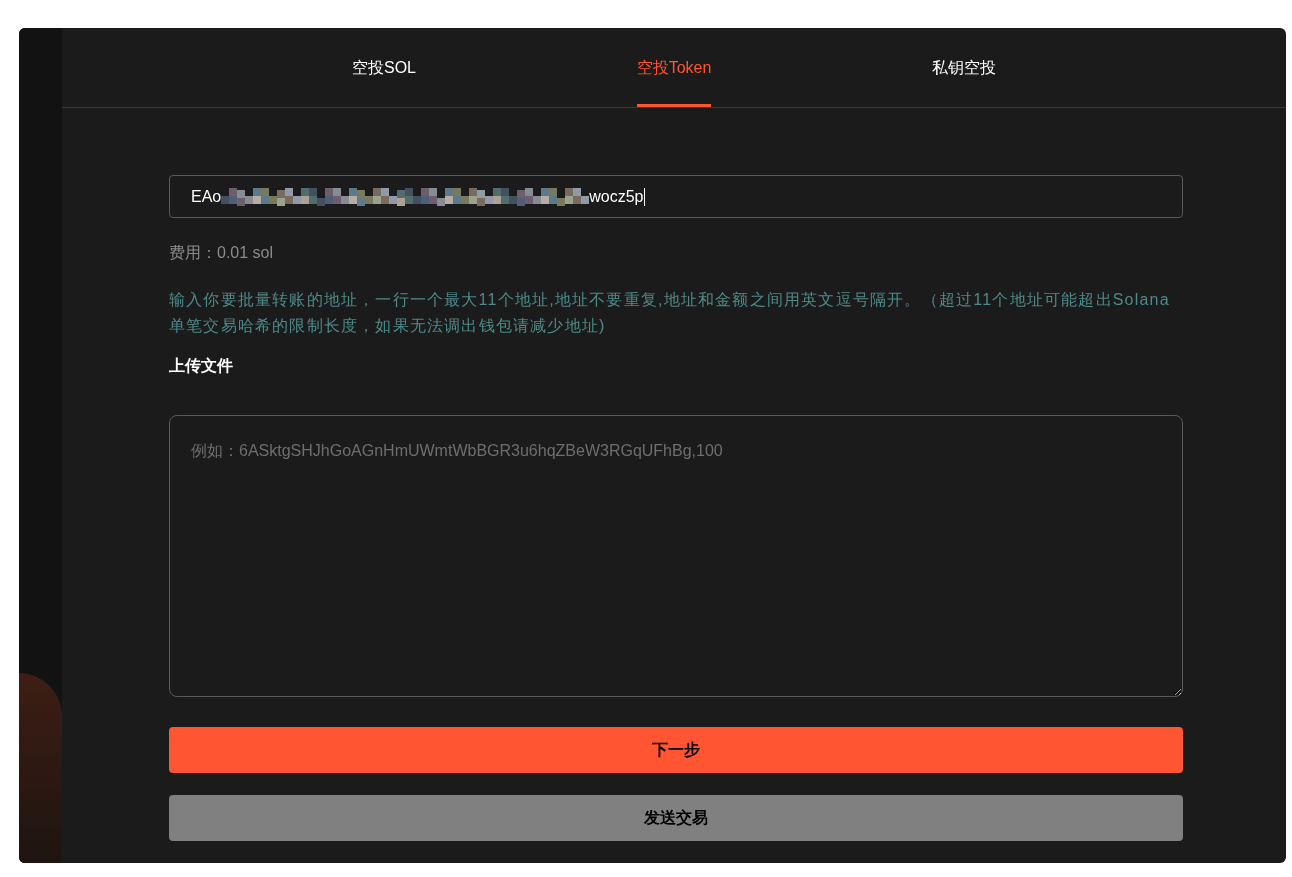  I want to click on address-field: EAo wocz5p, so click(676, 196).